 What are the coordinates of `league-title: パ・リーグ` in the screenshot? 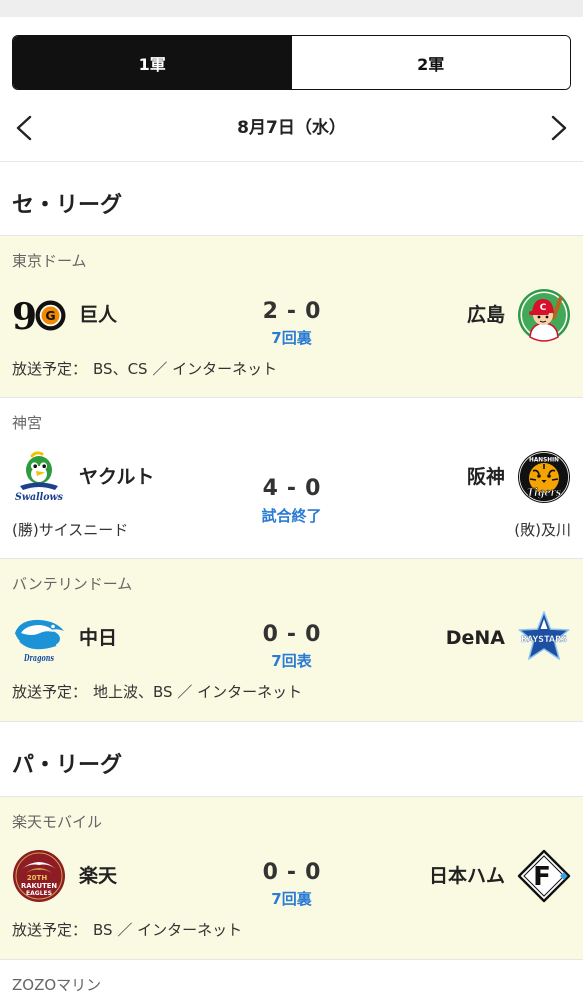 It's located at (67, 765).